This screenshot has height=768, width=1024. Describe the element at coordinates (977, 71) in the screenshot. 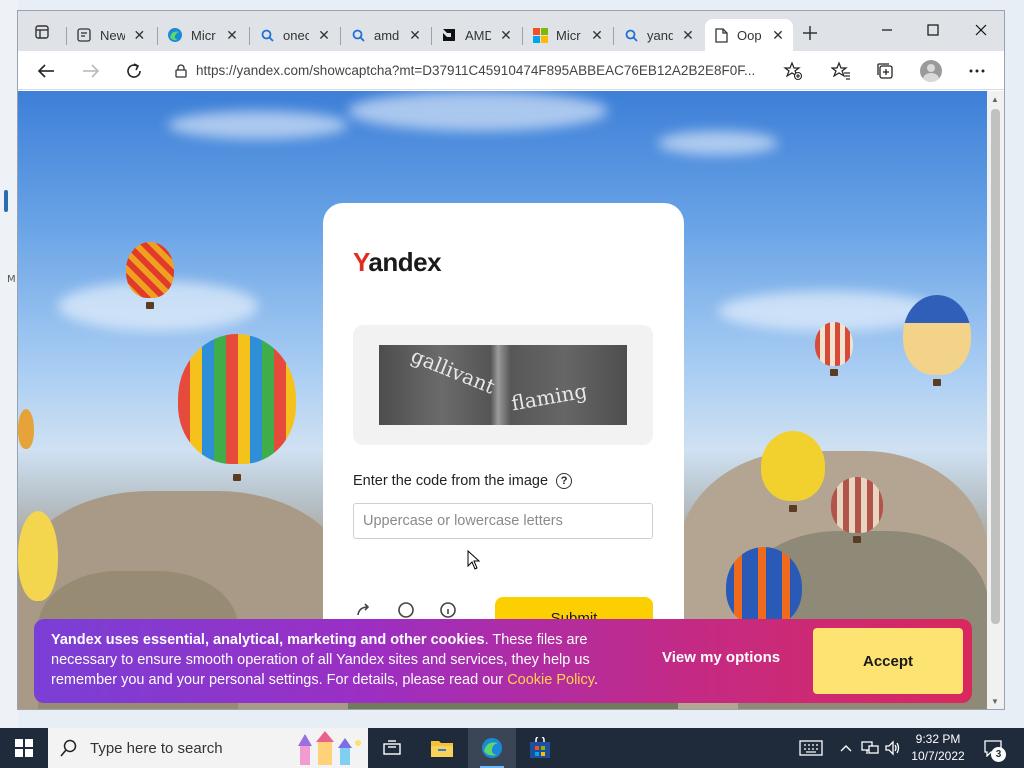

I see `settings-menu-button` at that location.